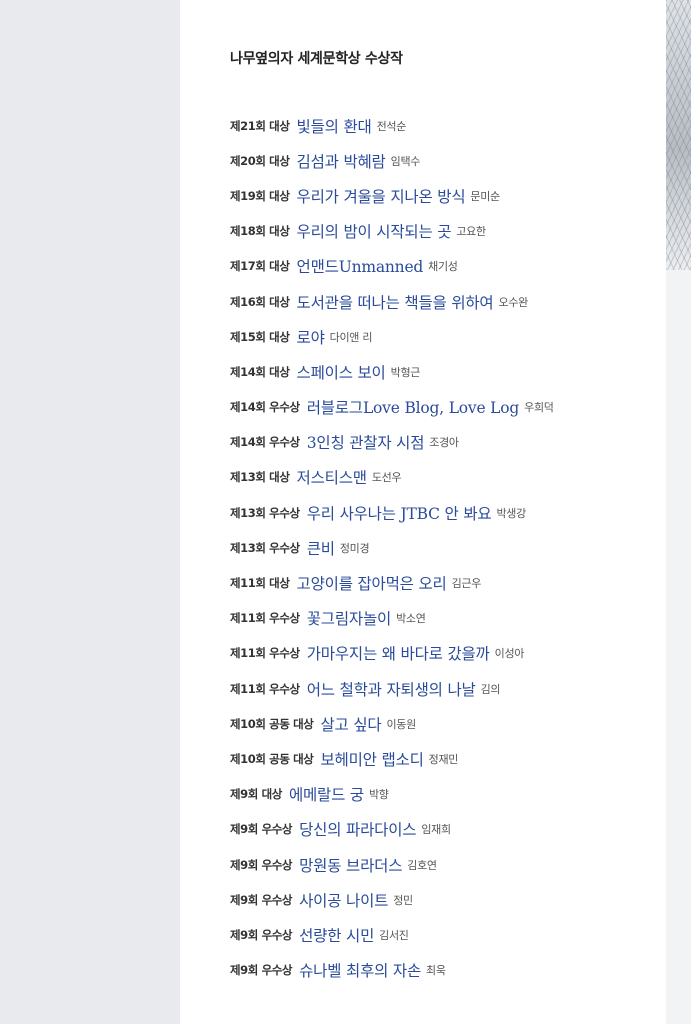 The width and height of the screenshot is (691, 1024). Describe the element at coordinates (485, 196) in the screenshot. I see `author-name: 문미순` at that location.